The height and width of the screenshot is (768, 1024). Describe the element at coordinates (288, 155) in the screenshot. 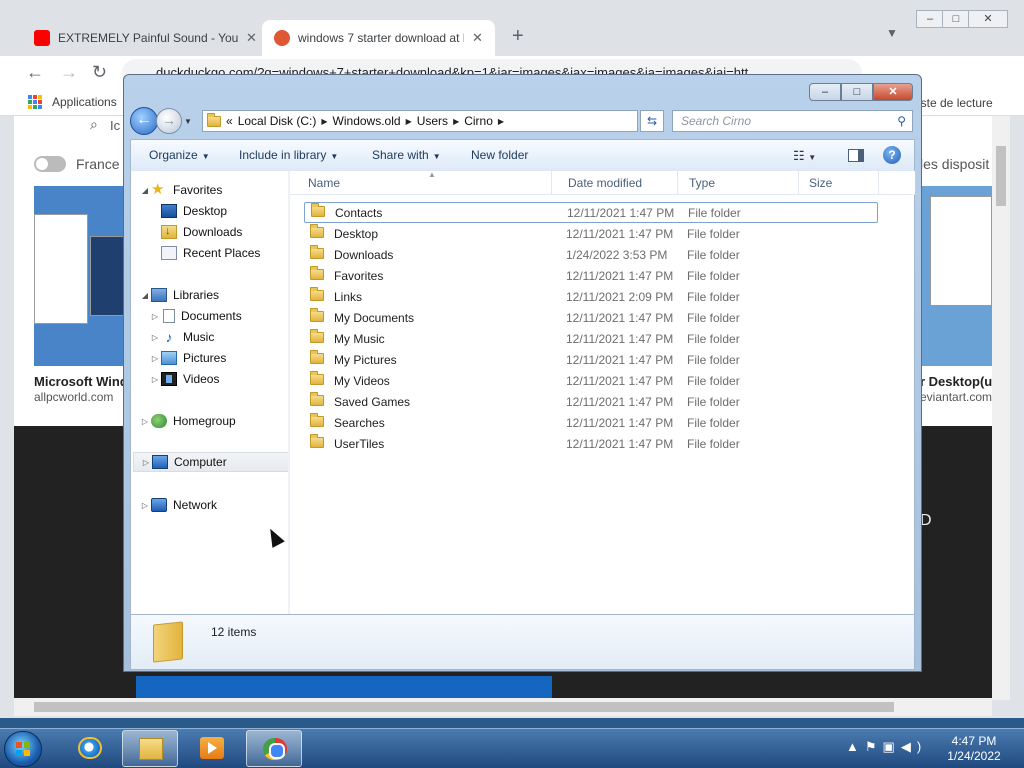

I see `include-in-library-menu: Include in library ▼` at that location.